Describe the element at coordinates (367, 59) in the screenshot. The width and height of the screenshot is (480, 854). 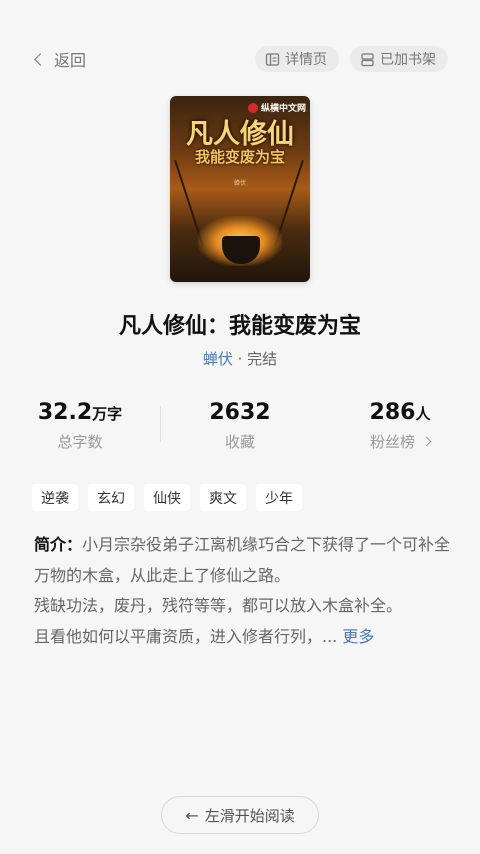
I see `bookshelf-icon` at that location.